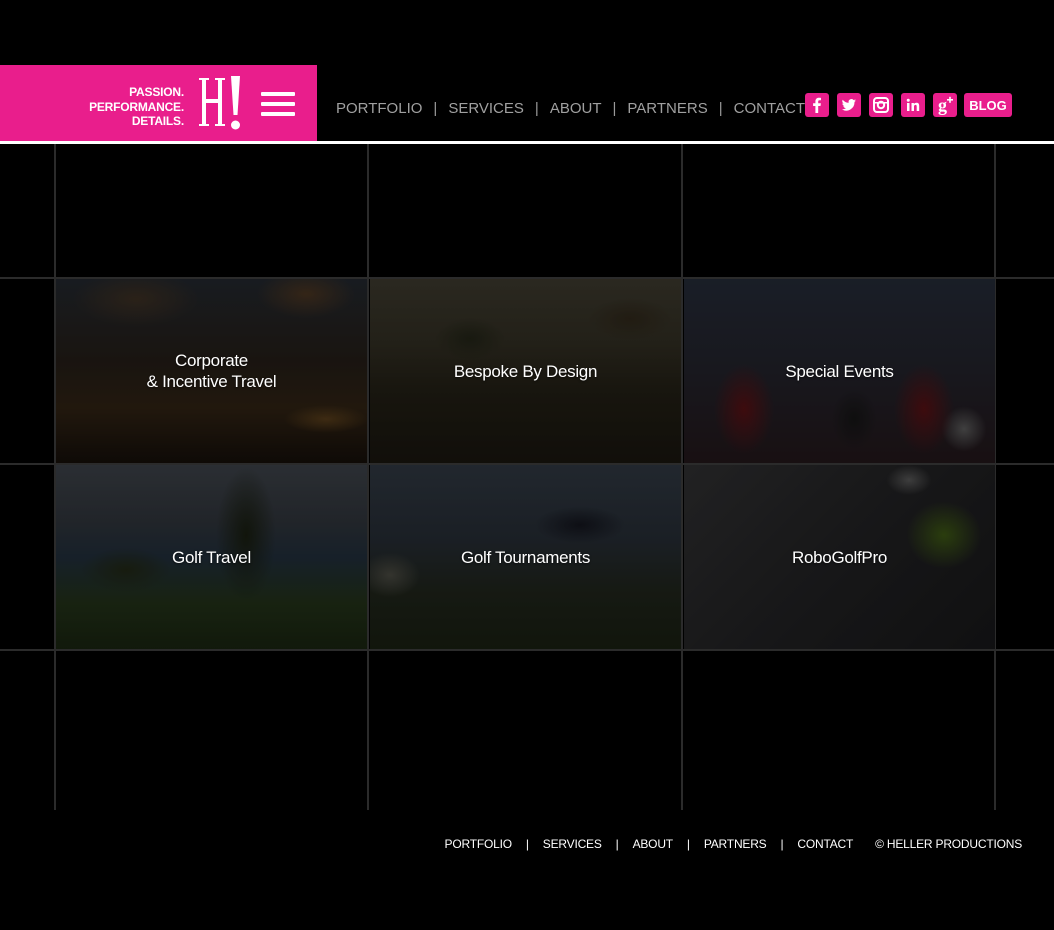  Describe the element at coordinates (769, 108) in the screenshot. I see `nav-contact: CONTACT` at that location.